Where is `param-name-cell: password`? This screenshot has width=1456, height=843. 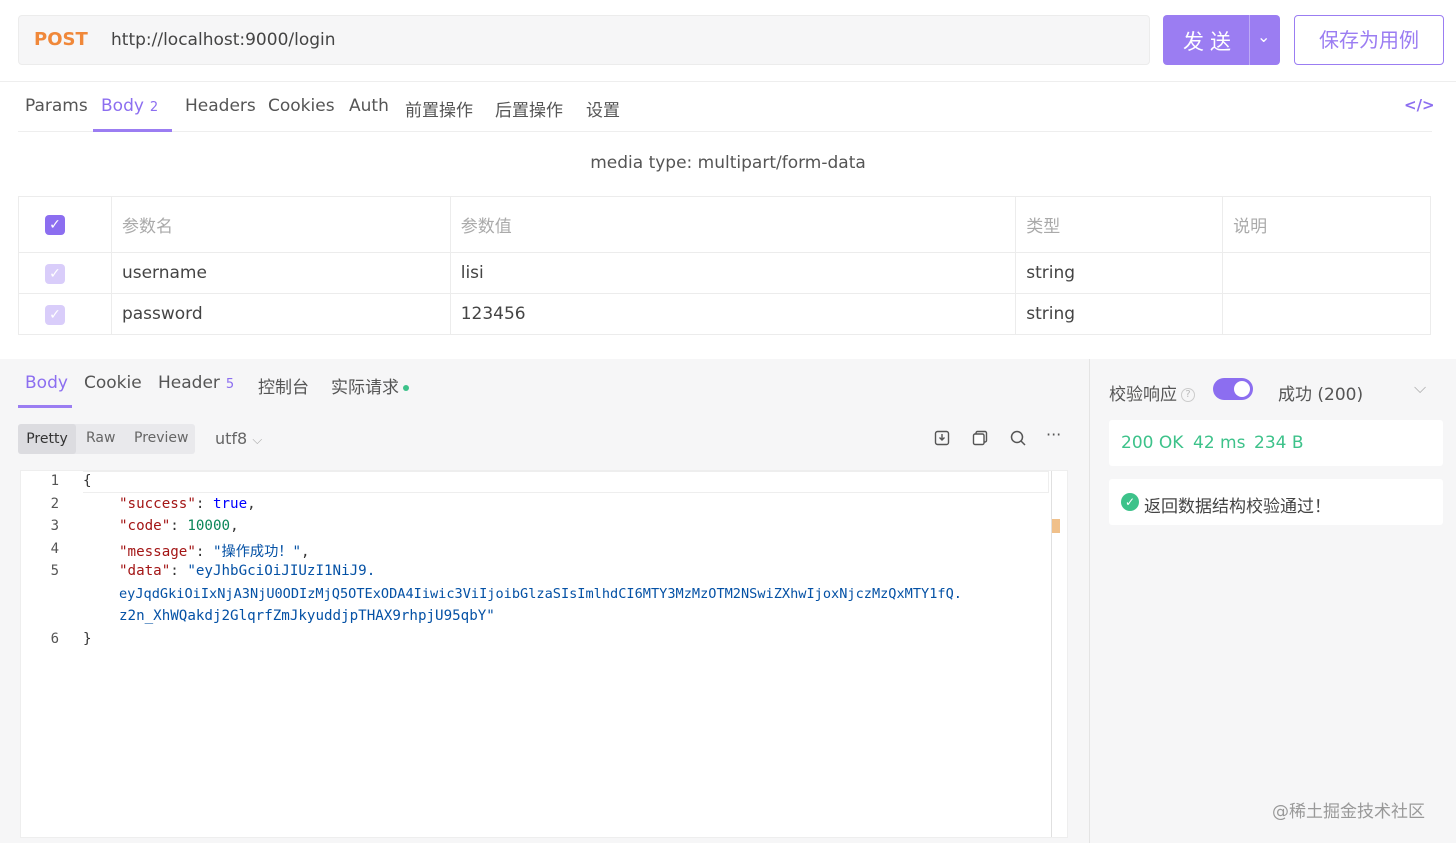
param-name-cell: password is located at coordinates (280, 314).